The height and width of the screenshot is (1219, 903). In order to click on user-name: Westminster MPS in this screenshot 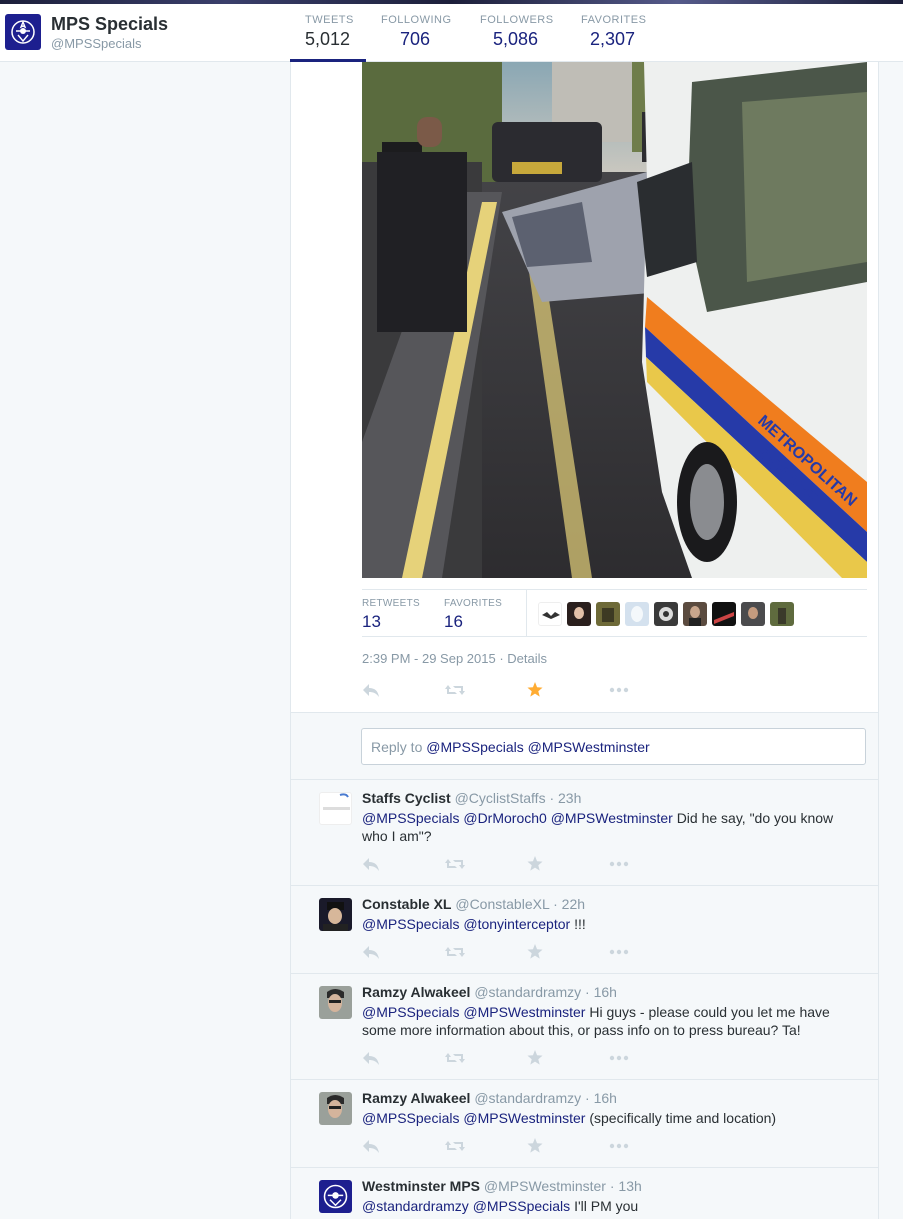, I will do `click(421, 1186)`.